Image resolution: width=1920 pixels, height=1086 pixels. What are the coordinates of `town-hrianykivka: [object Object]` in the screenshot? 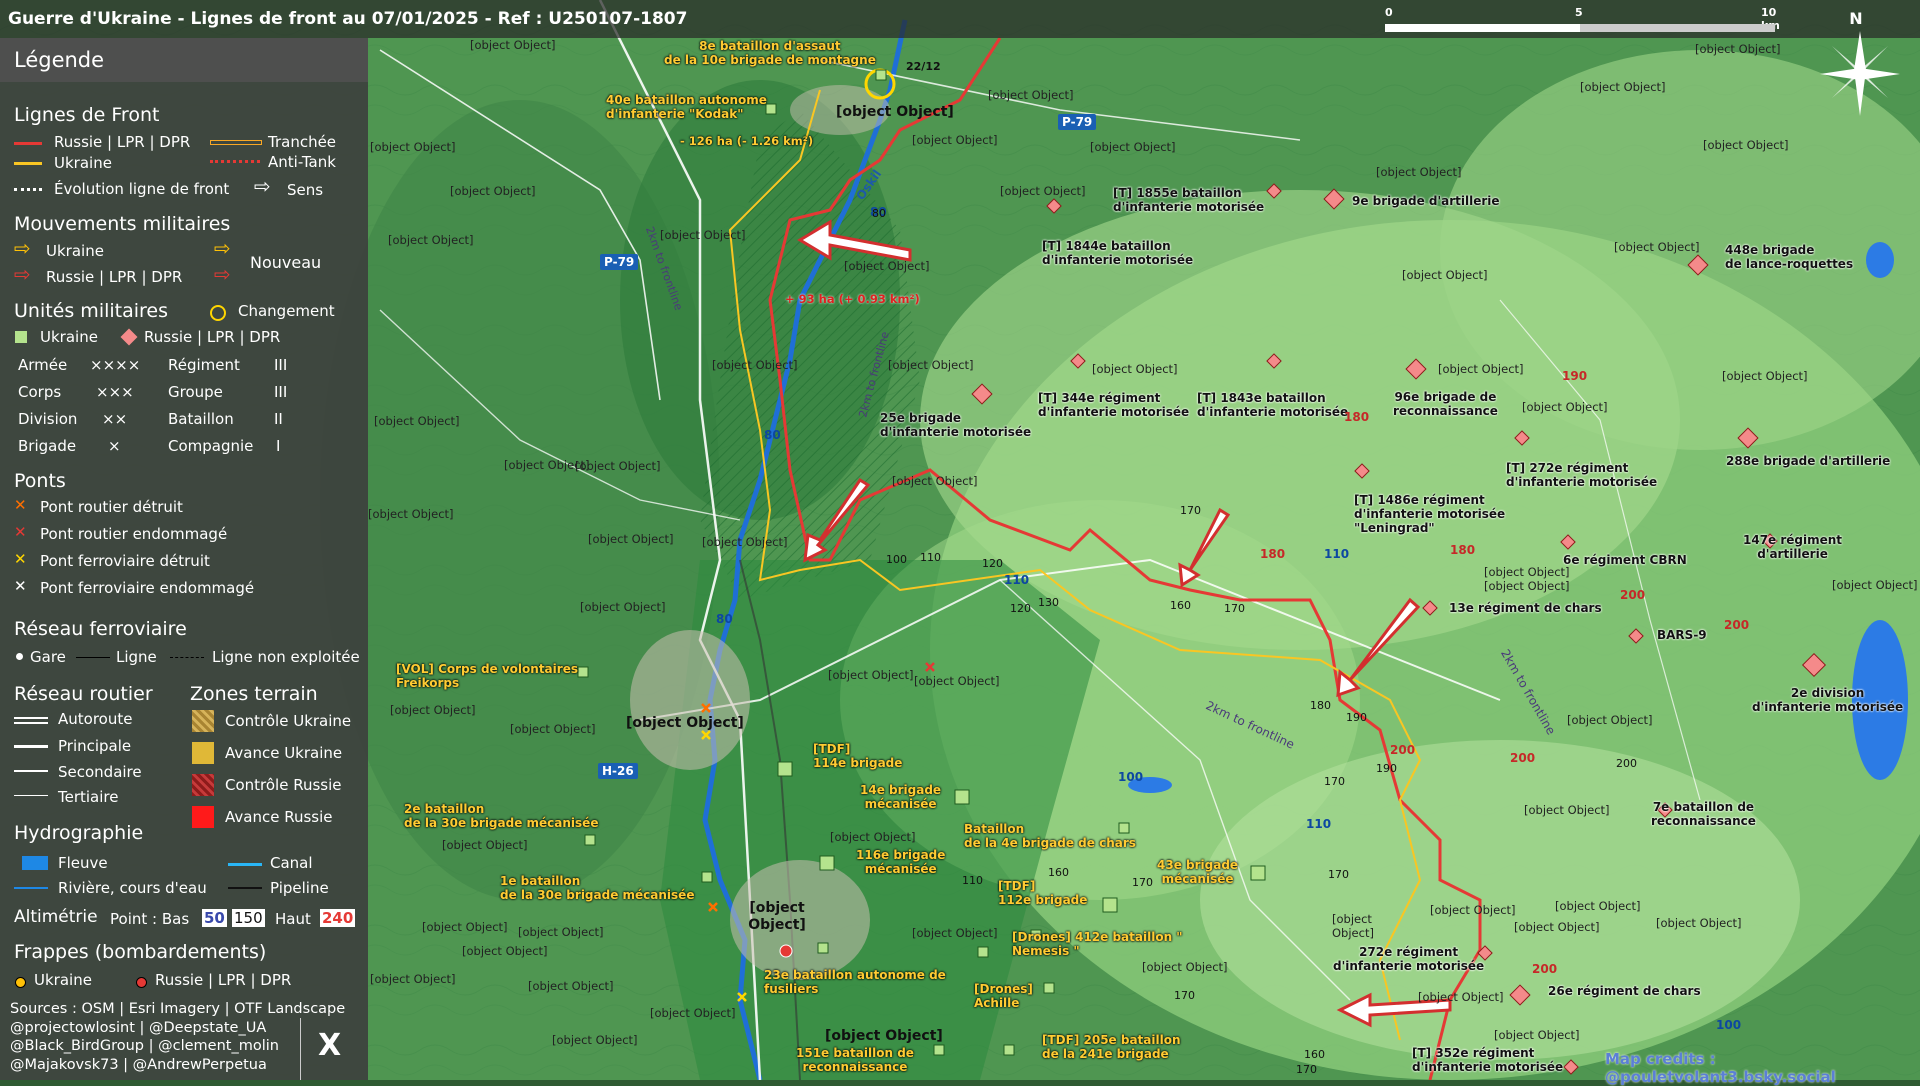 It's located at (955, 140).